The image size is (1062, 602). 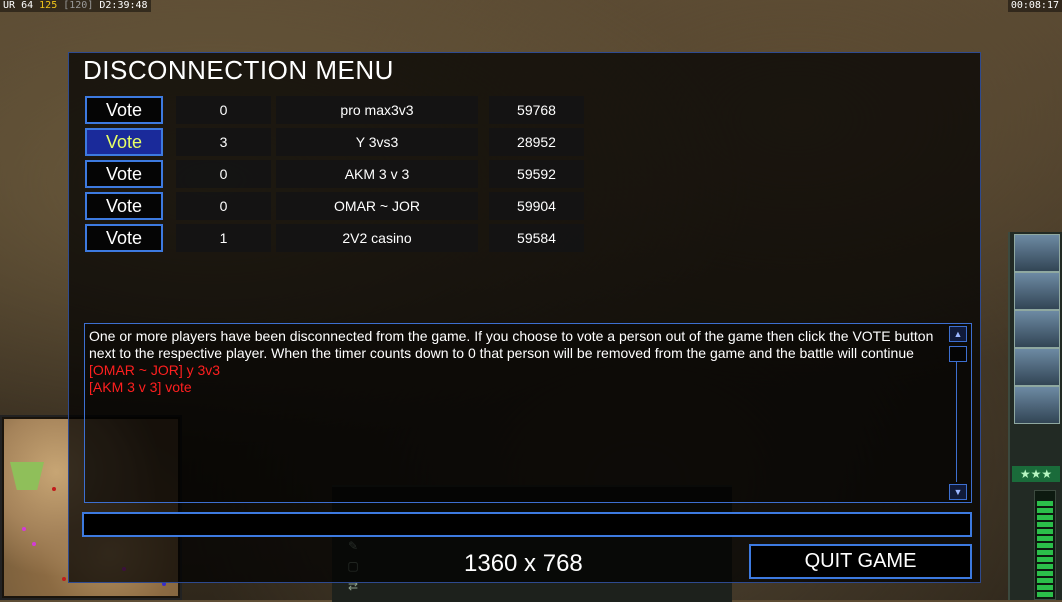 I want to click on hud-resources: UR 64 125 [120] D2:39:48, so click(x=75, y=6).